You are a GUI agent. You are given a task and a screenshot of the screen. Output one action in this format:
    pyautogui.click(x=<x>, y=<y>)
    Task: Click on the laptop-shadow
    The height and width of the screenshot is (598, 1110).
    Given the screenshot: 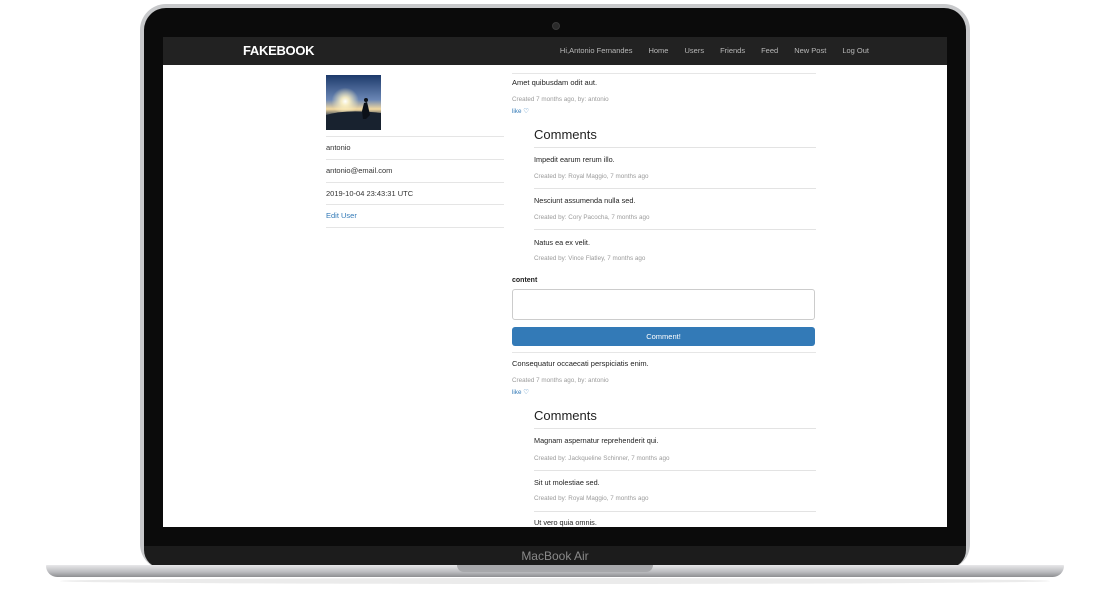 What is the action you would take?
    pyautogui.click(x=555, y=581)
    